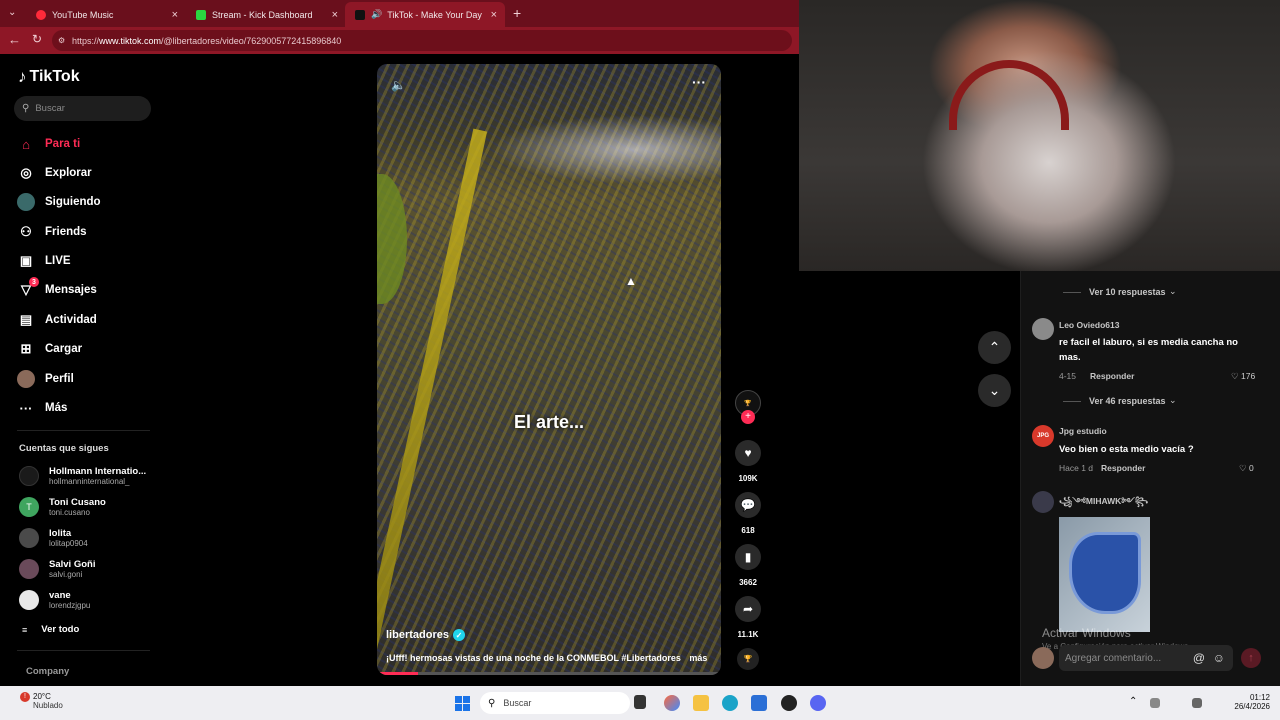 The height and width of the screenshot is (720, 1280). Describe the element at coordinates (417, 635) in the screenshot. I see `author-name: libertadores` at that location.